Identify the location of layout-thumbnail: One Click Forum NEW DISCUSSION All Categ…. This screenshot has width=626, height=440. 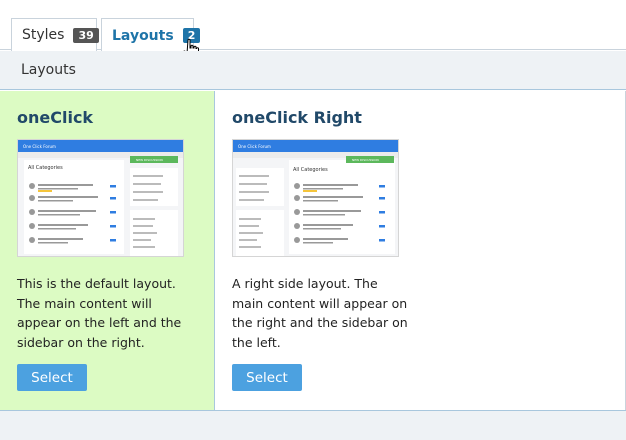
(315, 198).